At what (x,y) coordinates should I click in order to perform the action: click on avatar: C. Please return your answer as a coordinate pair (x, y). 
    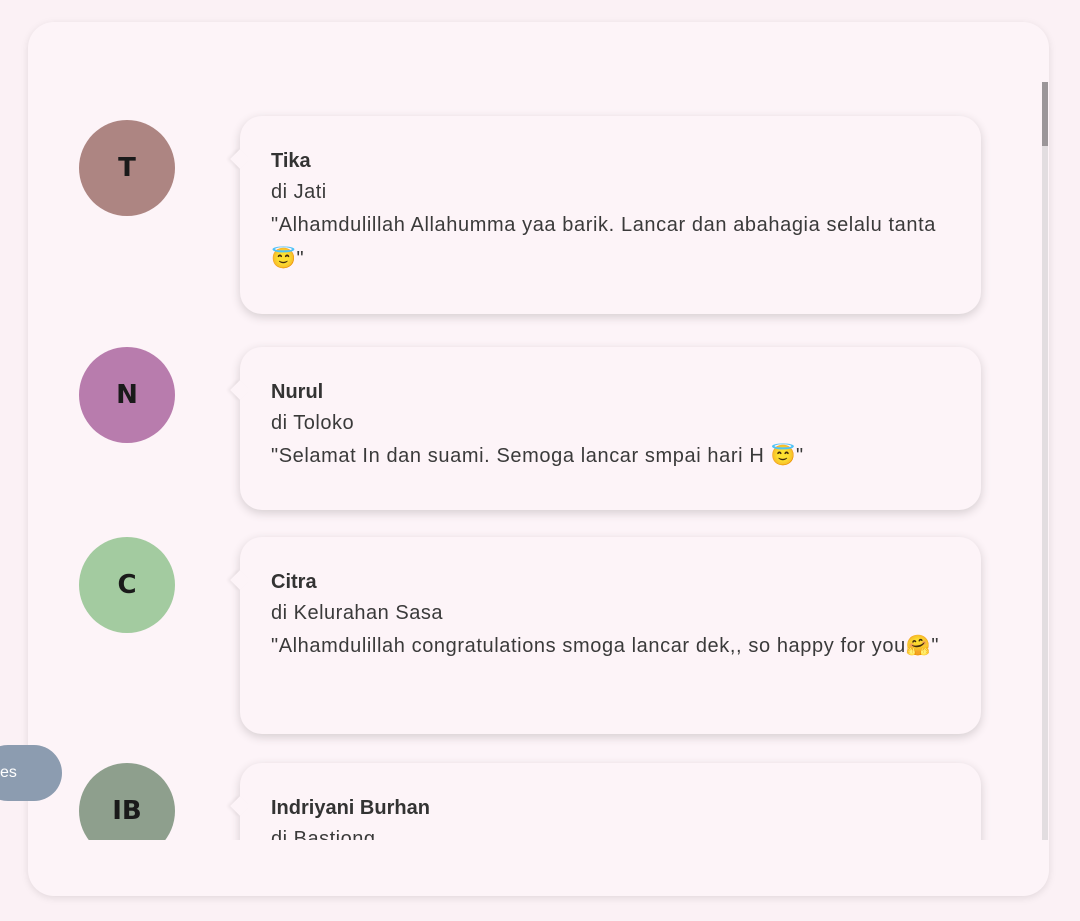
    Looking at the image, I should click on (127, 585).